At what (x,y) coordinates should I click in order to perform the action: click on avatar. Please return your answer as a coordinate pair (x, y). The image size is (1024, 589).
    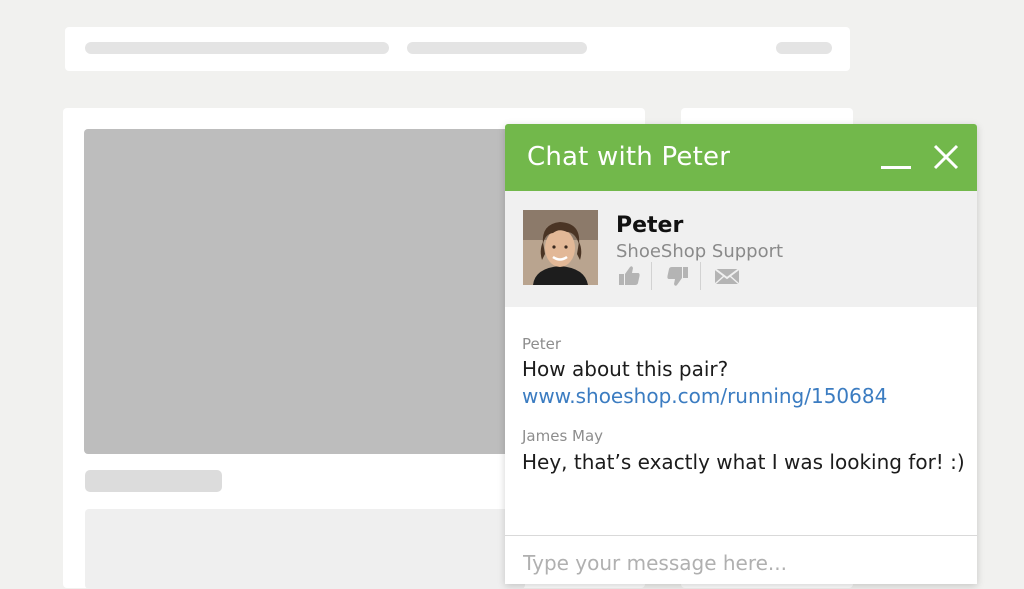
    Looking at the image, I should click on (560, 247).